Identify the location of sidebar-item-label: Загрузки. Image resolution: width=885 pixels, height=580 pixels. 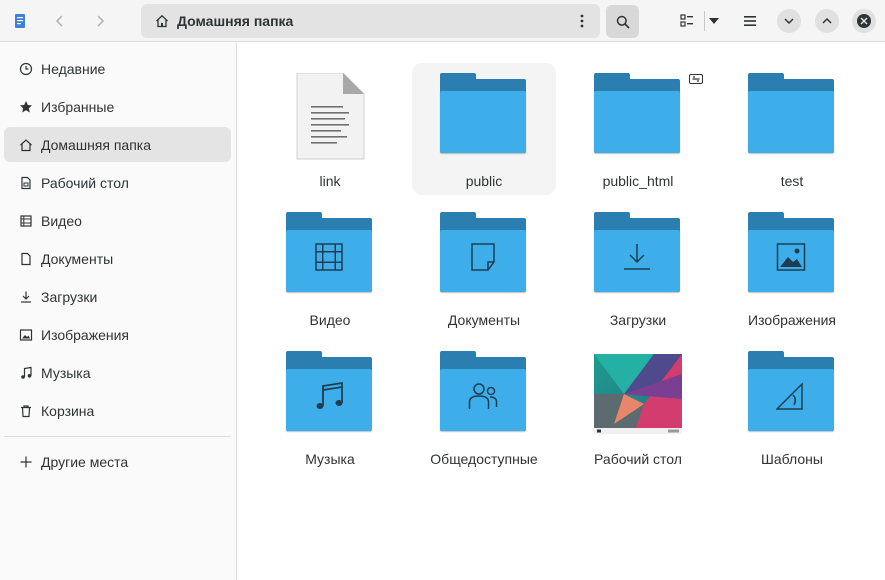
(69, 296).